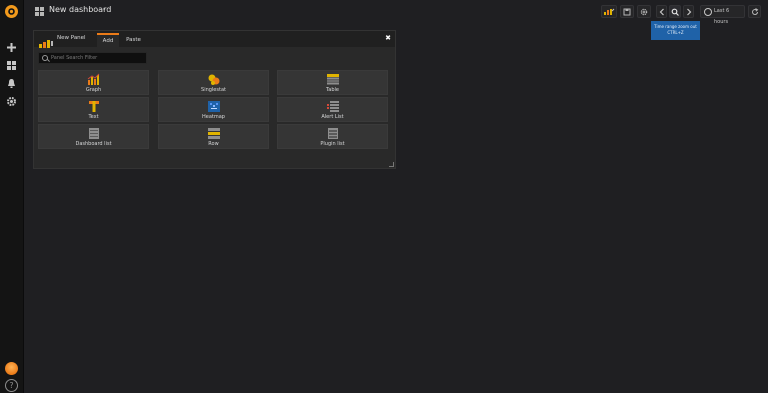  I want to click on panel-type-text: Text, so click(93, 109).